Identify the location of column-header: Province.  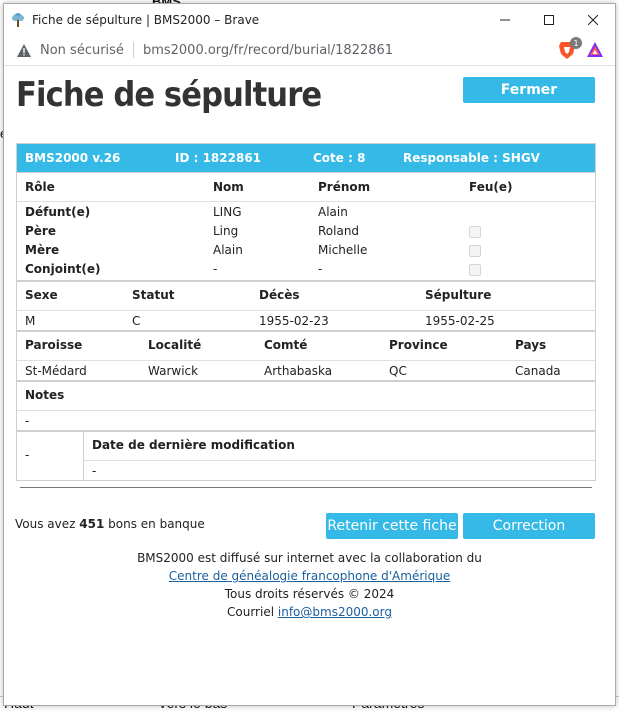
(418, 345).